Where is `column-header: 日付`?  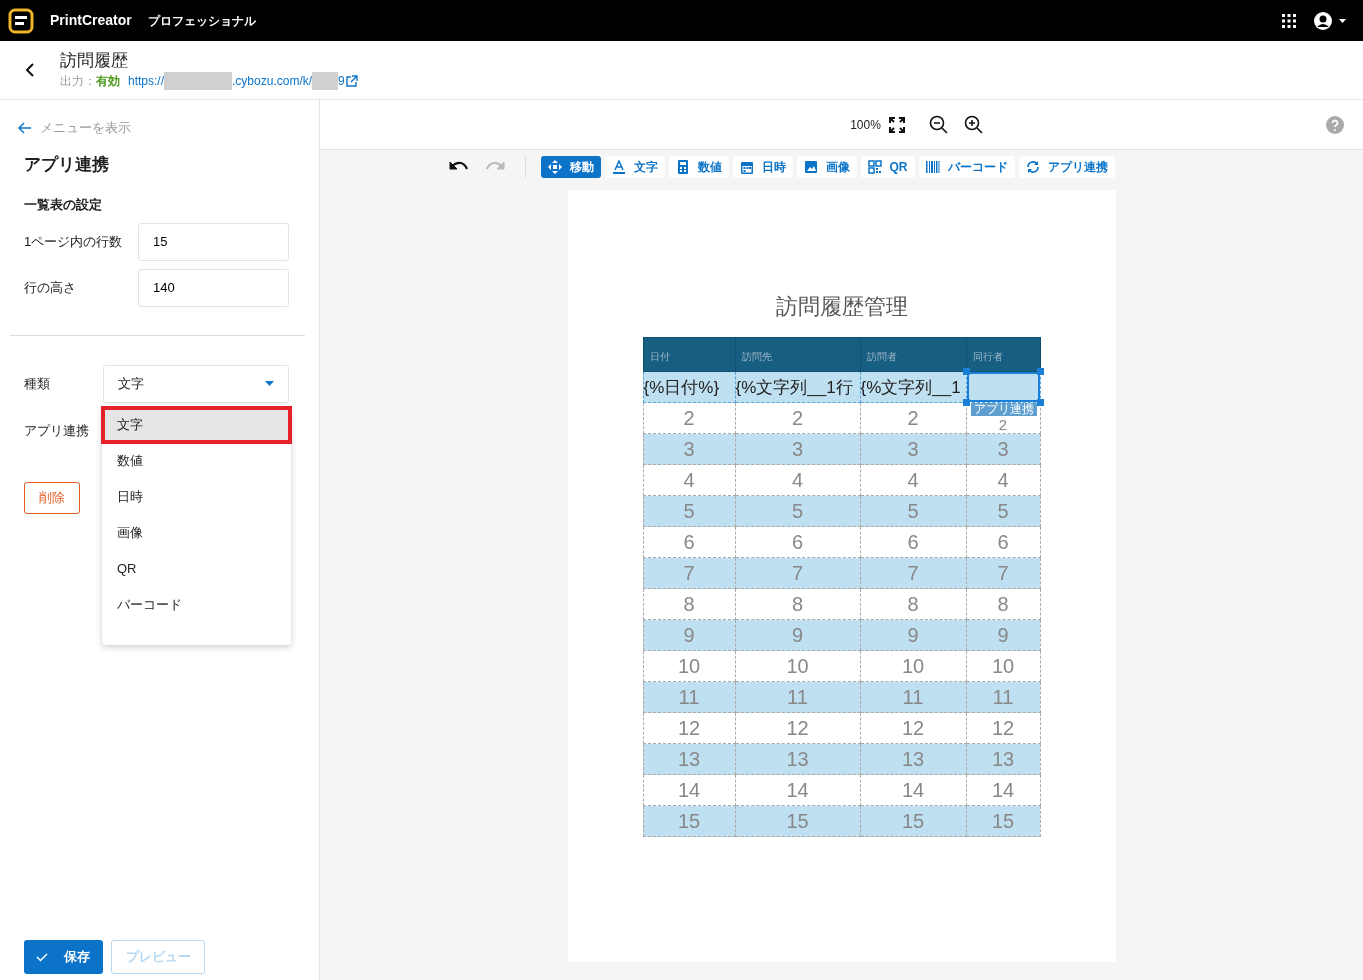
column-header: 日付 is located at coordinates (689, 354).